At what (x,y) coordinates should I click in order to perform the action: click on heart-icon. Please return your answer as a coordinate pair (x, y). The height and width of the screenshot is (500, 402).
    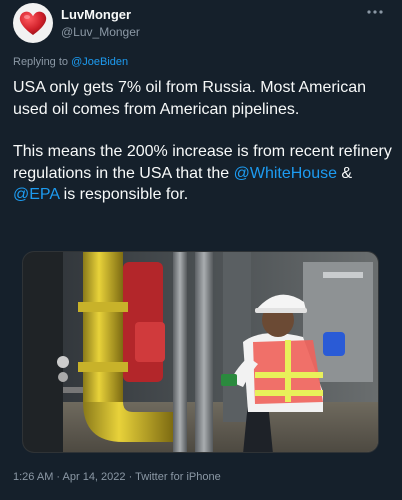
    Looking at the image, I should click on (33, 23).